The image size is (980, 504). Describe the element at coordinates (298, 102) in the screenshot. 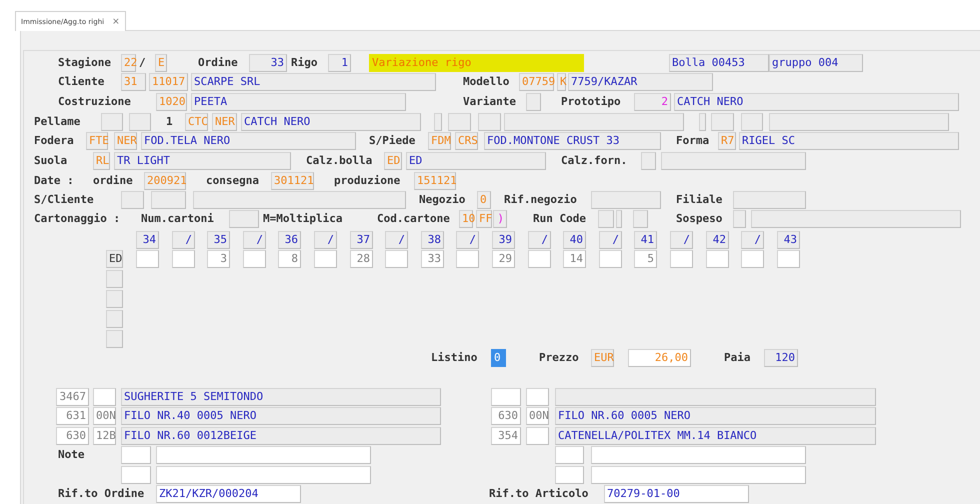

I see `input-field: PEETA` at that location.